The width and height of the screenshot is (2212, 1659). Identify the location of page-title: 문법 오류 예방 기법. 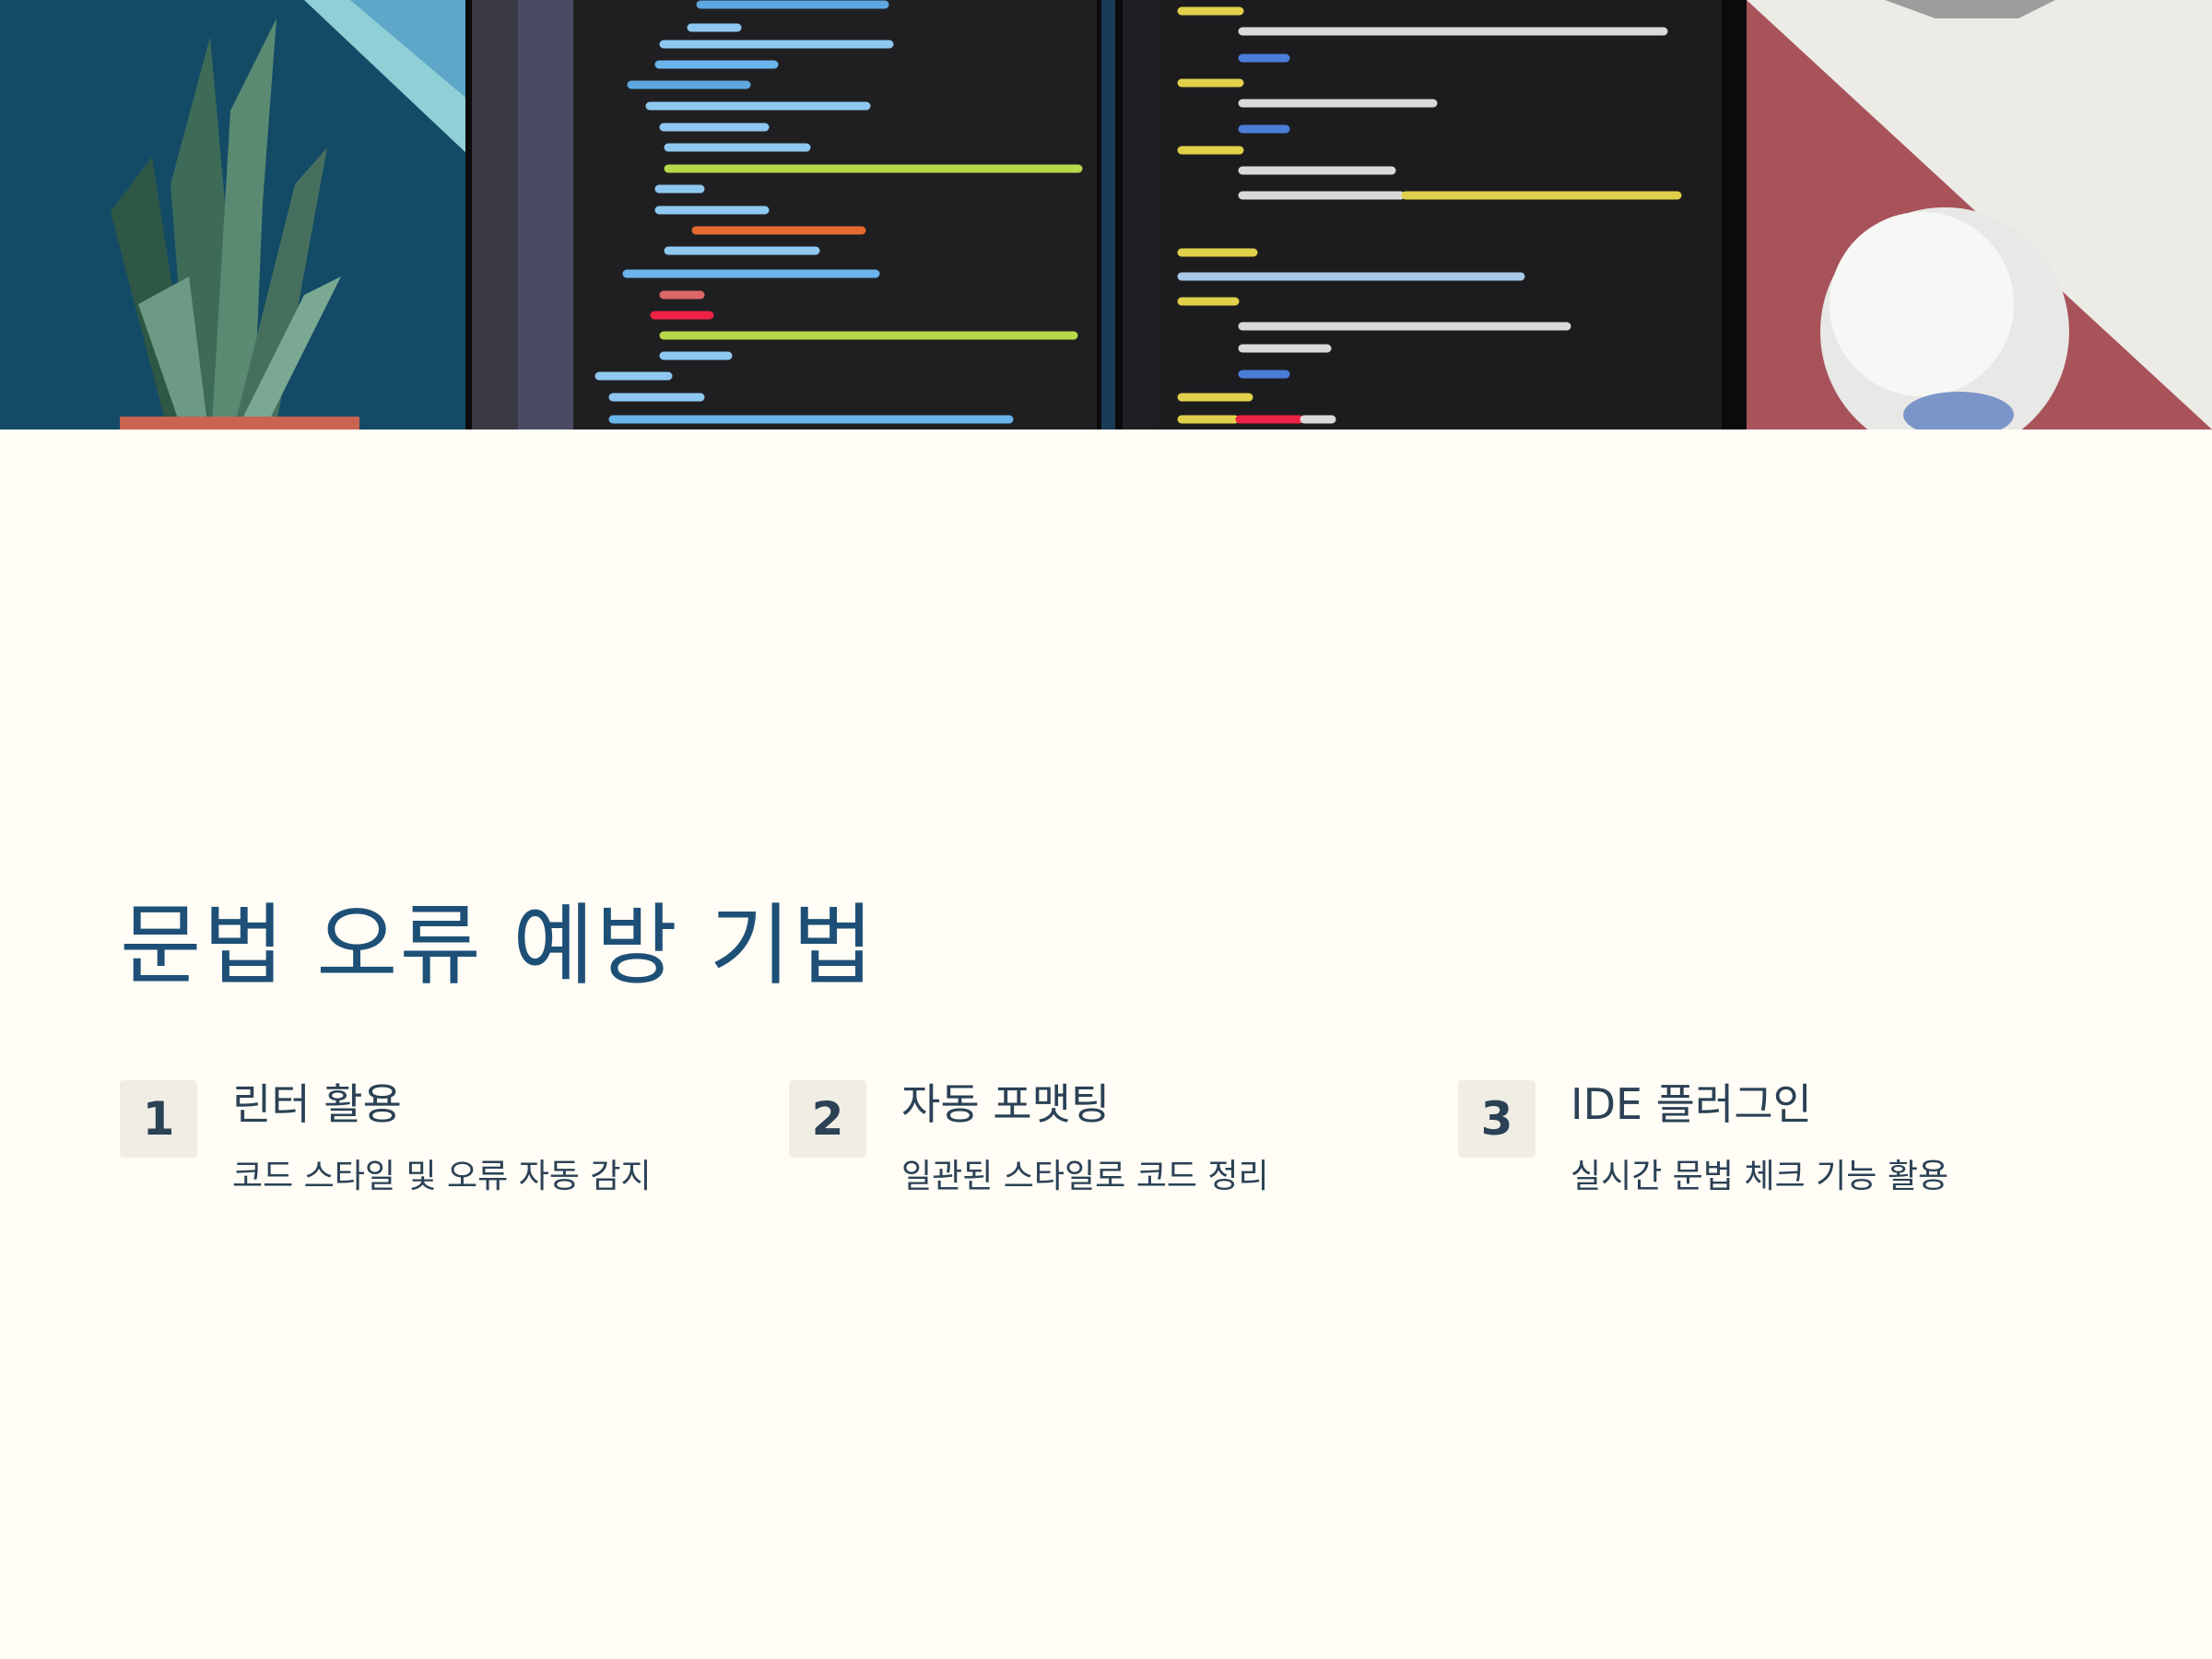
(498, 945).